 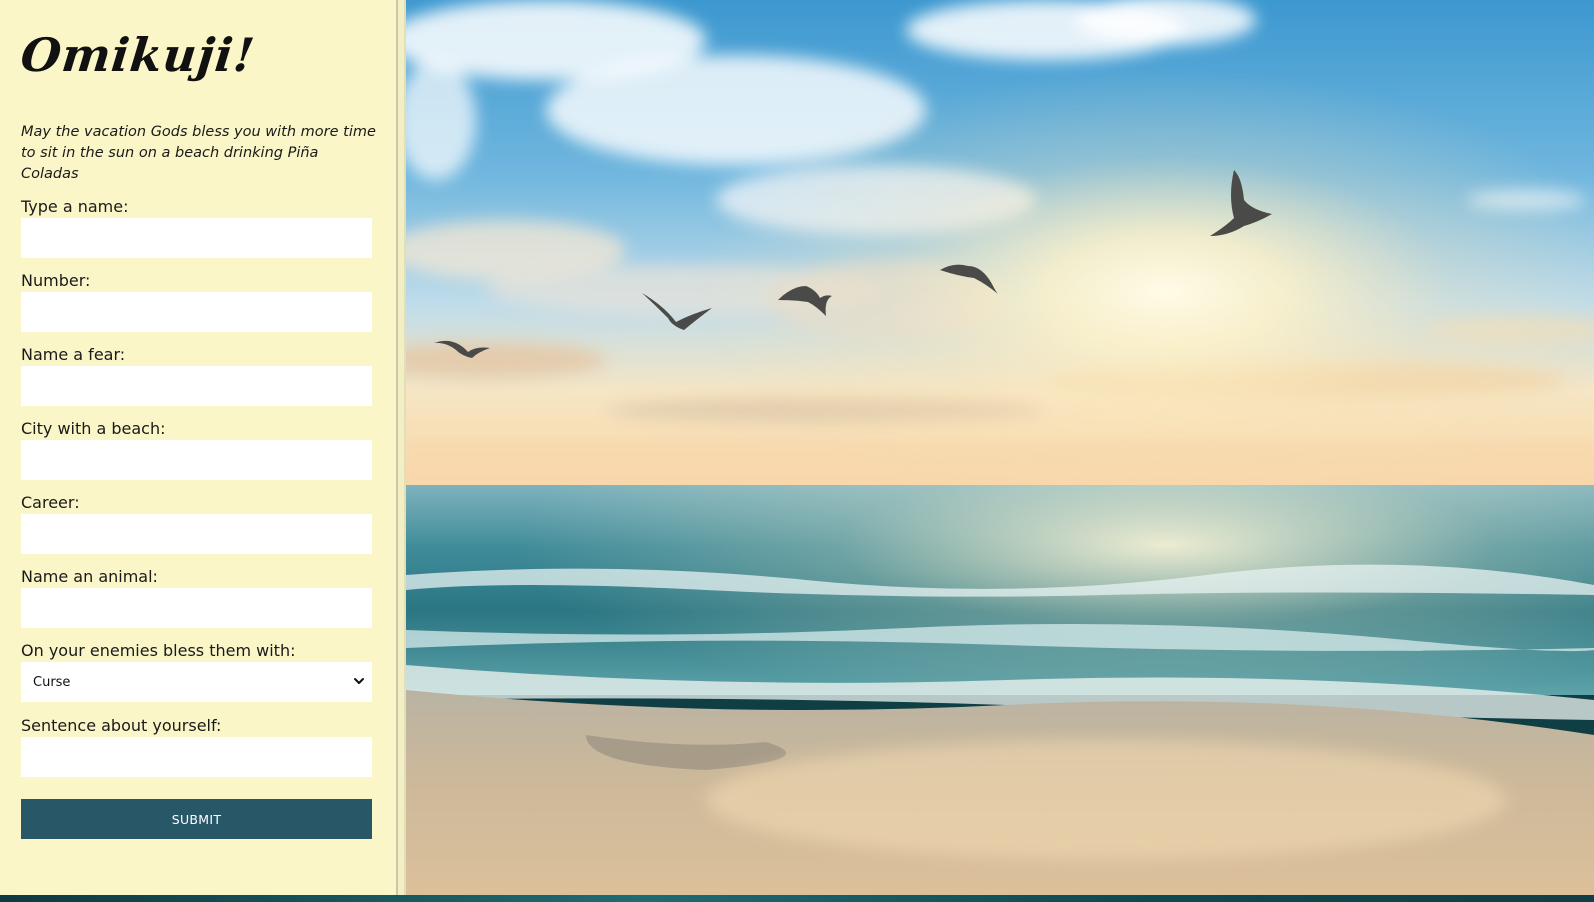 I want to click on enemies-field: On your enemies bless them with: Curse, so click(x=196, y=670).